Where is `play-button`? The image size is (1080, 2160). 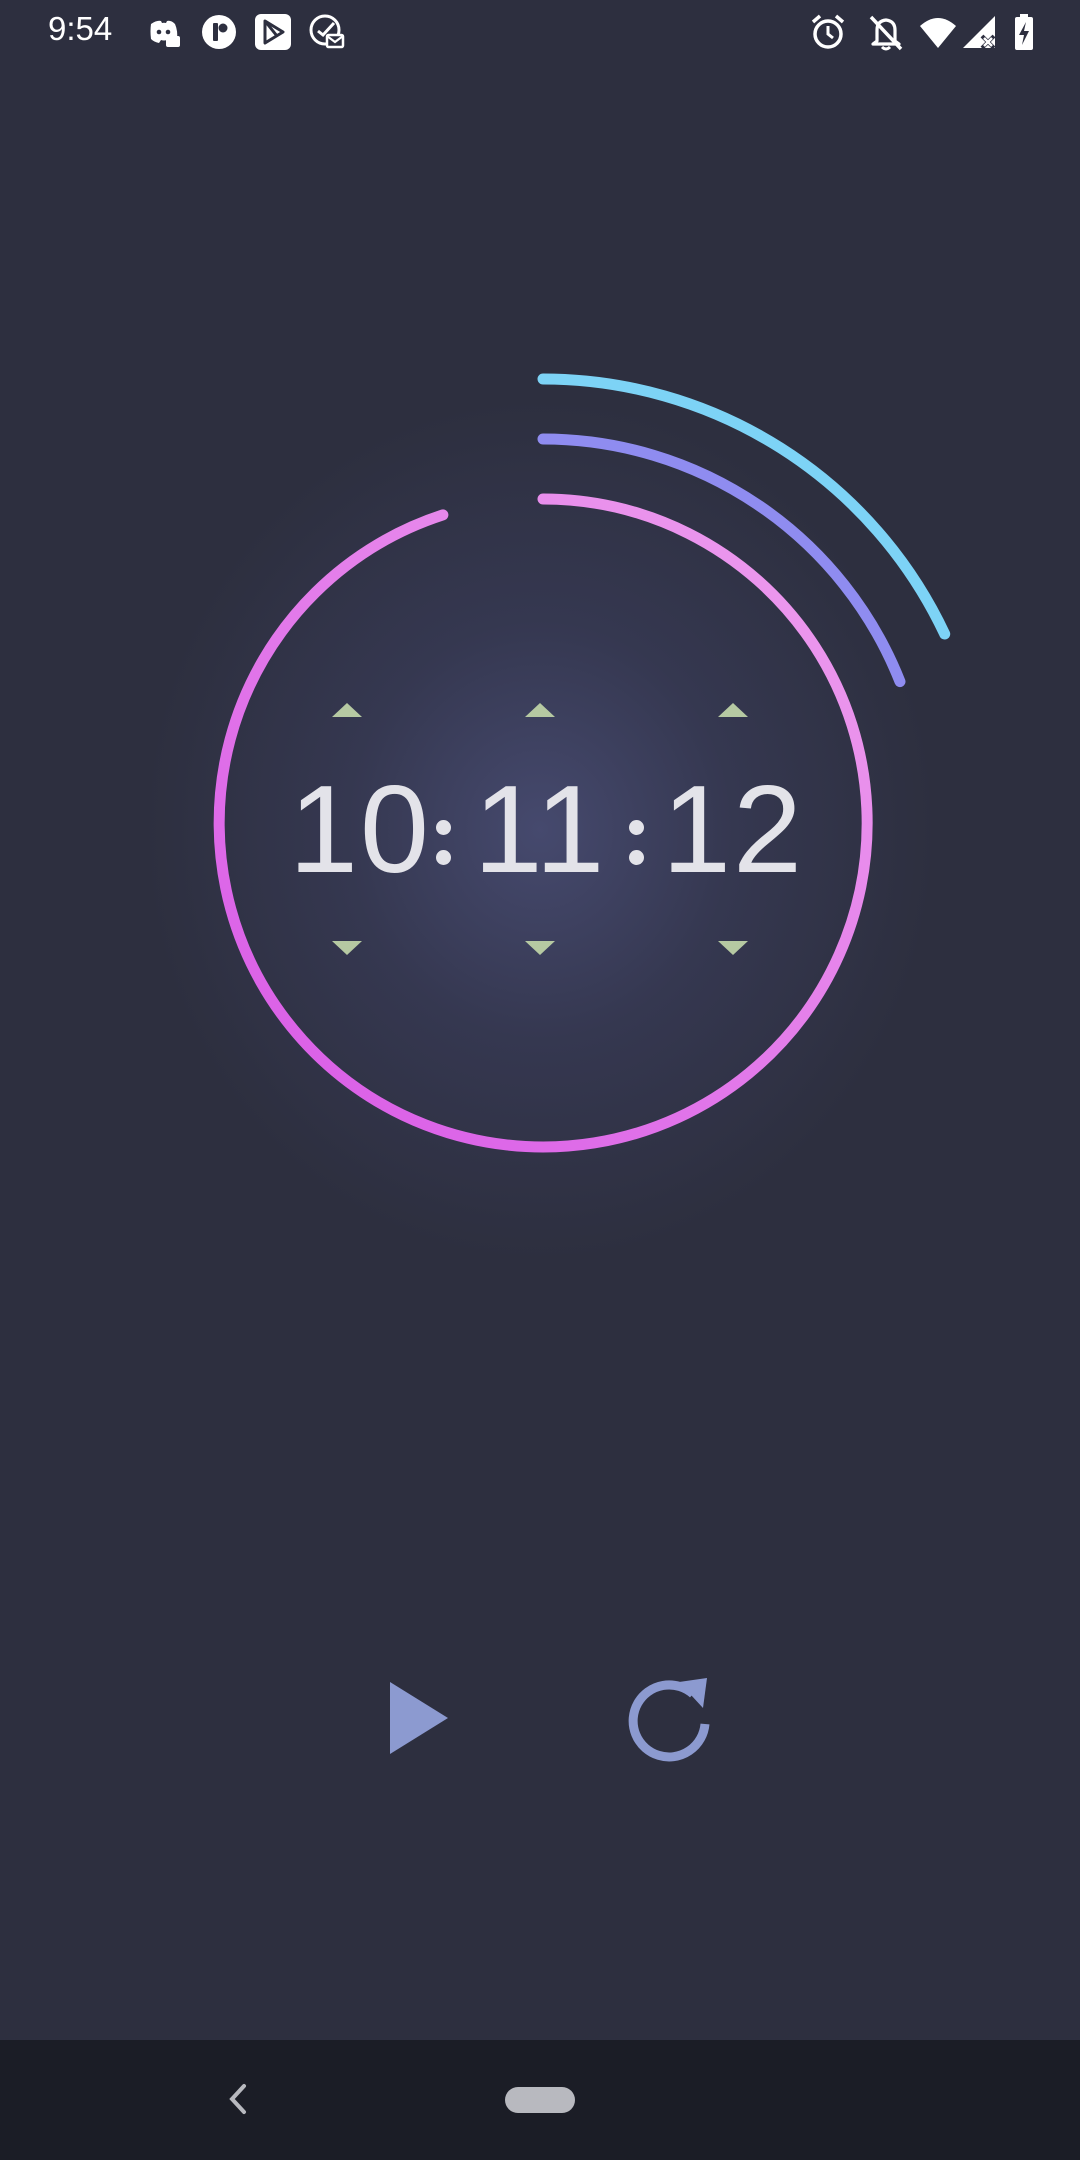 play-button is located at coordinates (419, 1718).